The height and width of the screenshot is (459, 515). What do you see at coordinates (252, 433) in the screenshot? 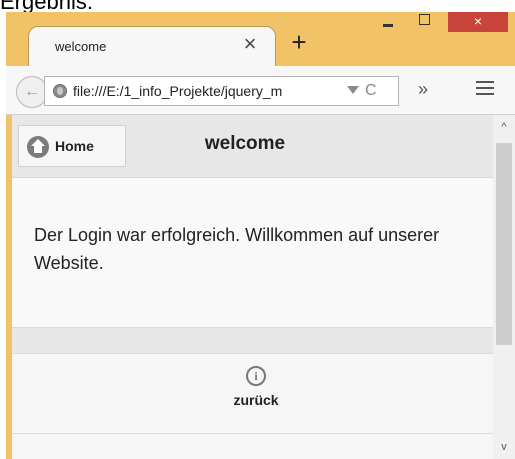
I see `divider` at bounding box center [252, 433].